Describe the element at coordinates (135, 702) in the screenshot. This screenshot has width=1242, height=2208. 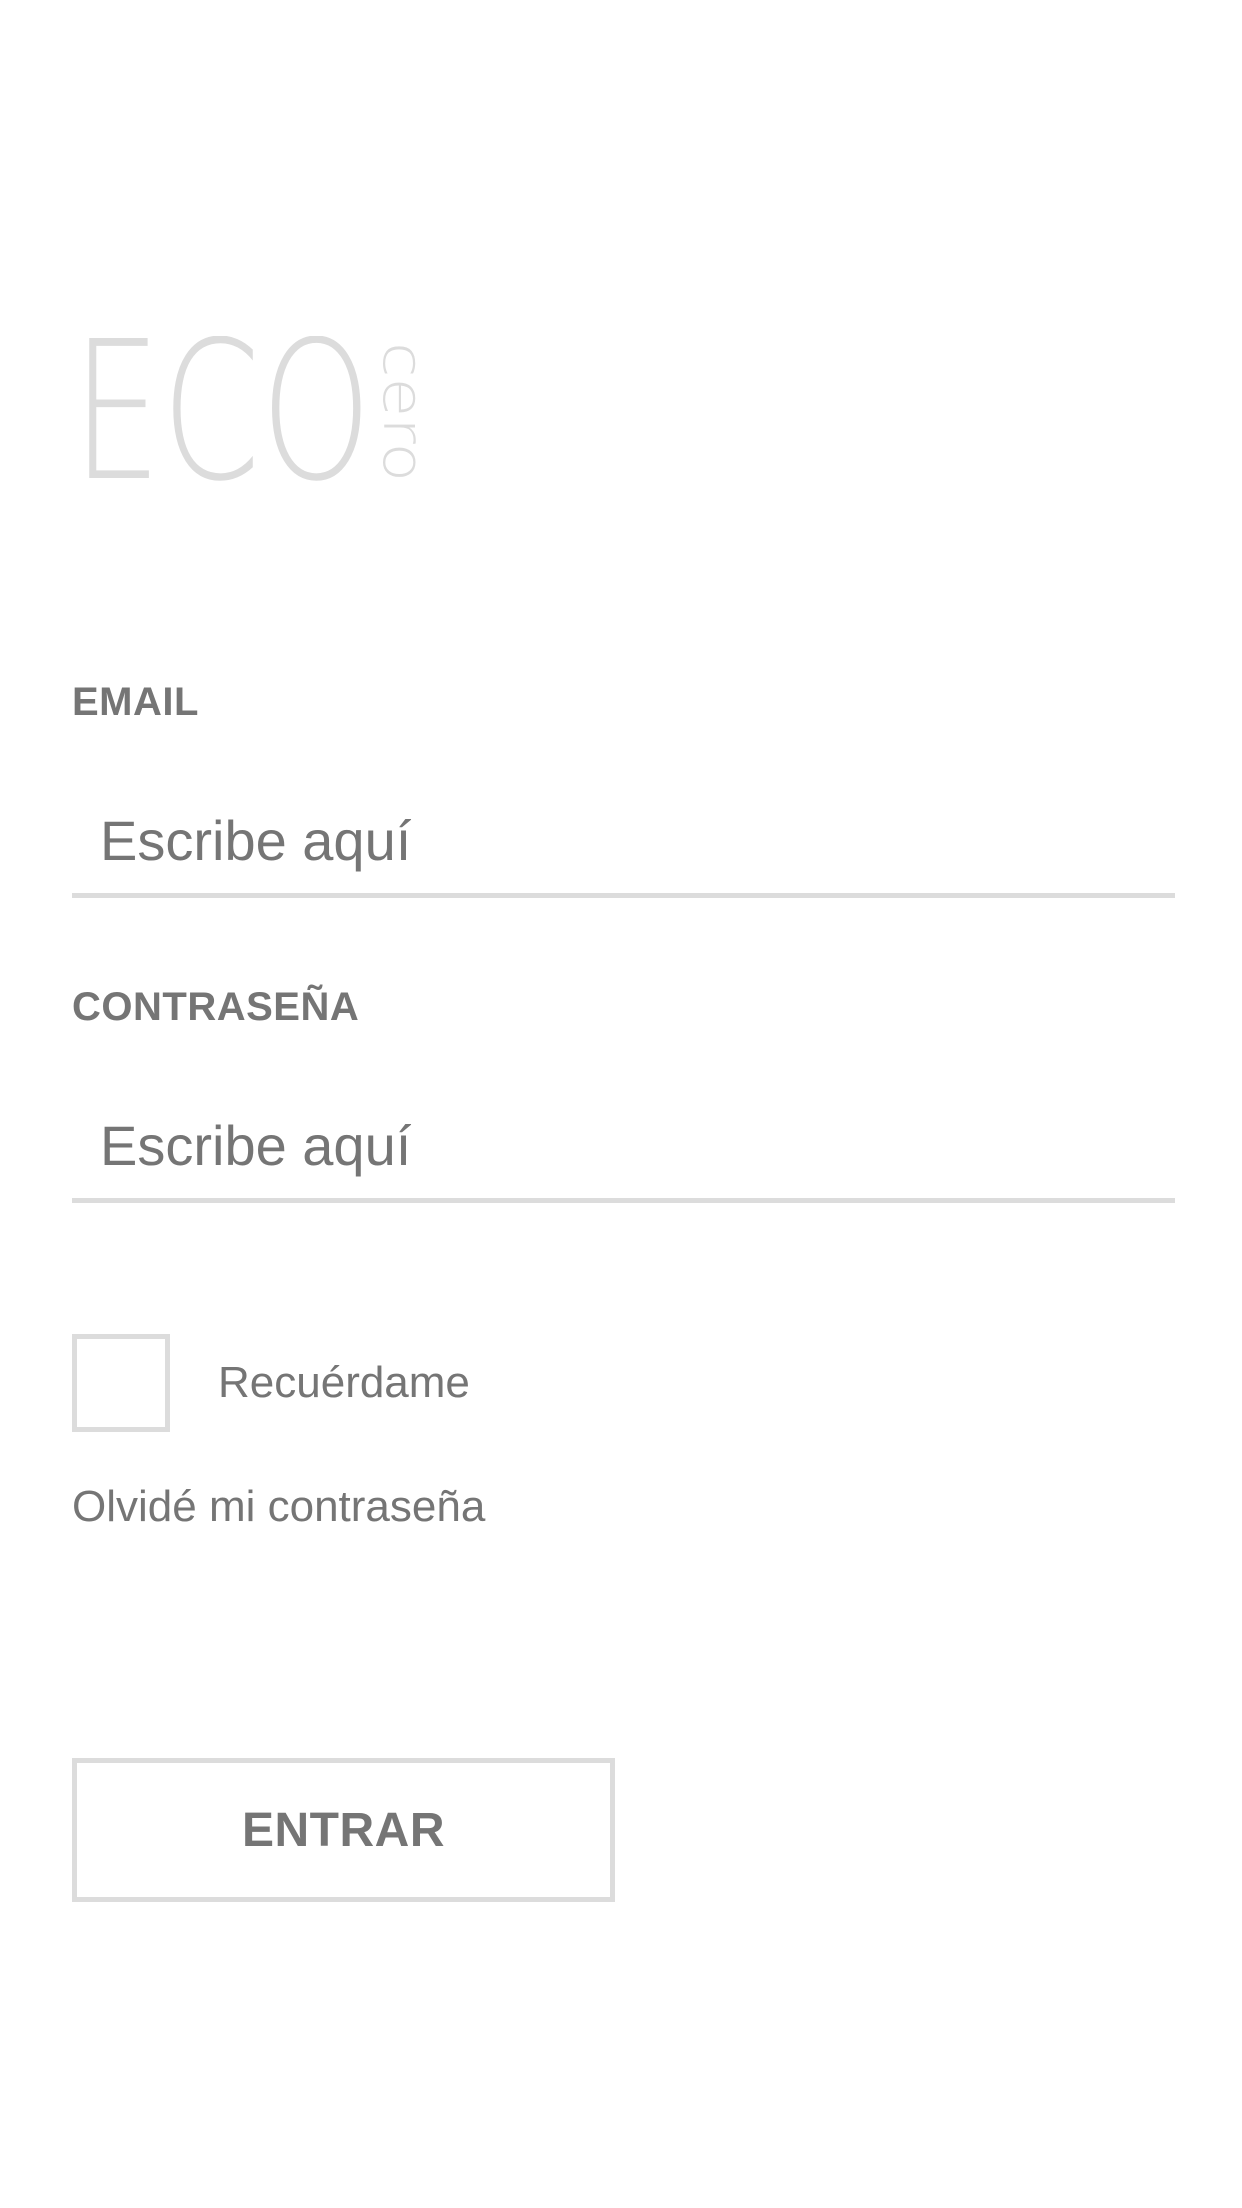
I see `email-label: EMAIL` at that location.